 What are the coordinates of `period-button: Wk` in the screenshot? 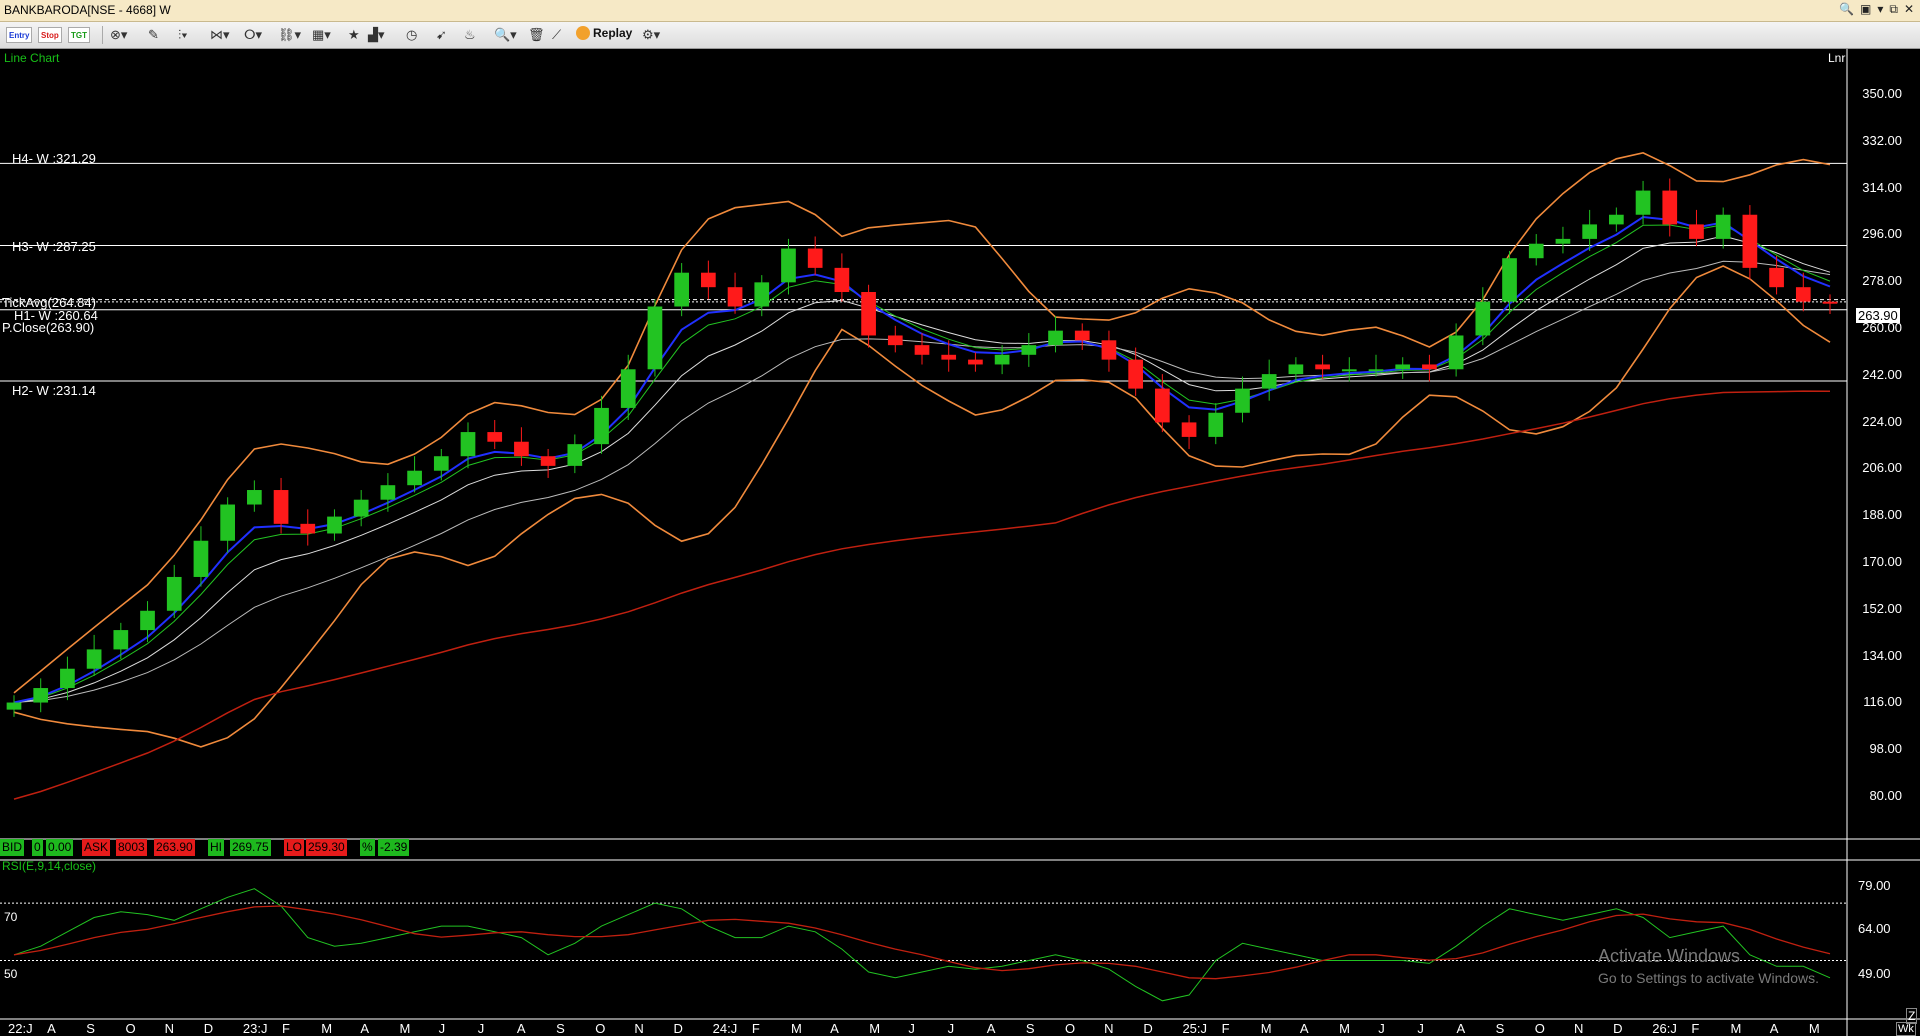 It's located at (1906, 1029).